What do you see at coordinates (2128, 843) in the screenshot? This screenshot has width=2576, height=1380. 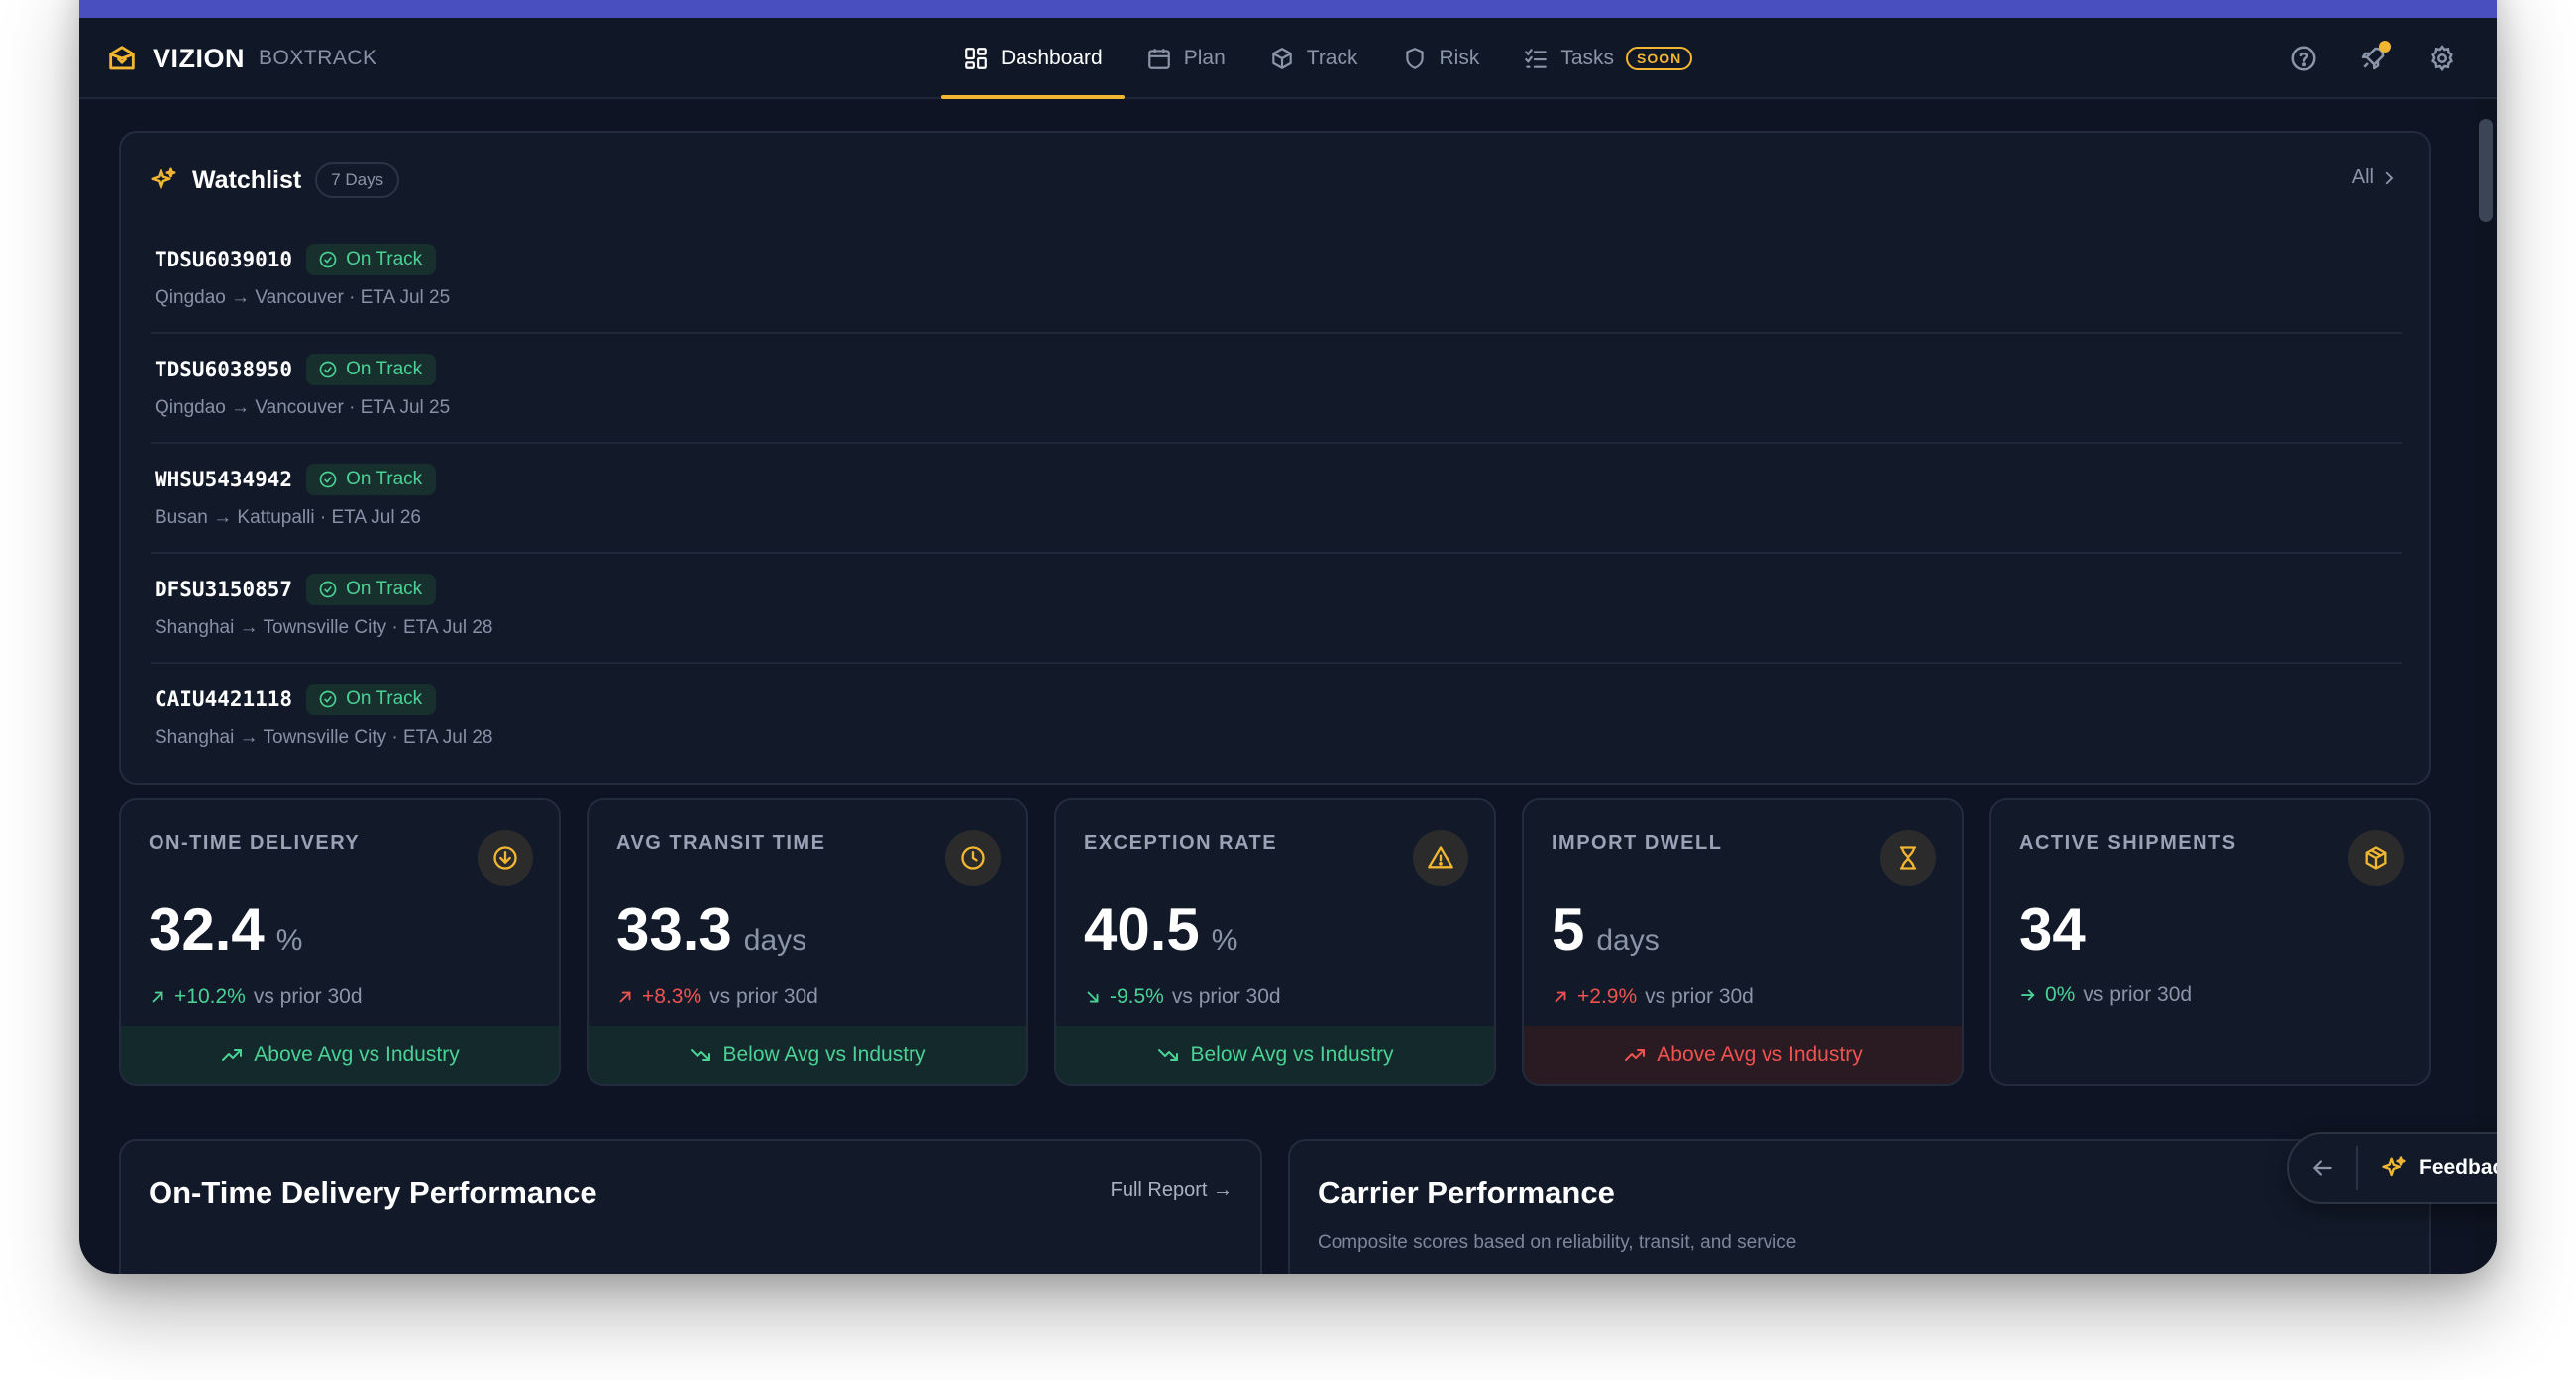 I see `kpi-label: ACTIVE SHIPMENTS` at bounding box center [2128, 843].